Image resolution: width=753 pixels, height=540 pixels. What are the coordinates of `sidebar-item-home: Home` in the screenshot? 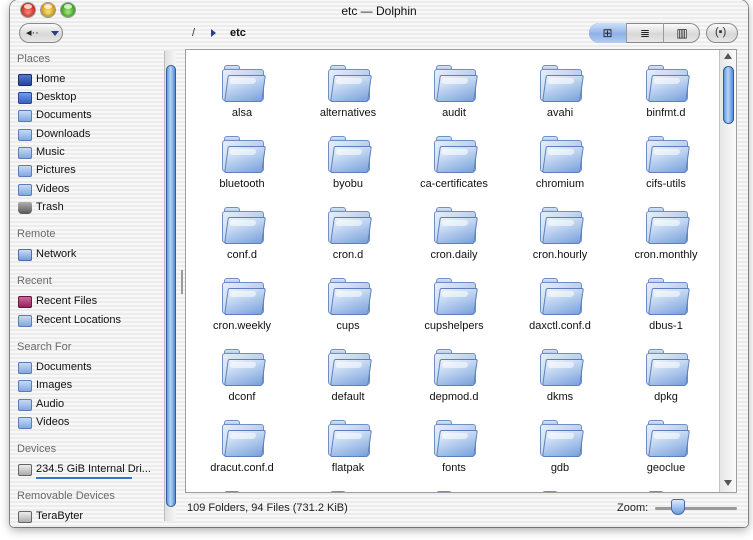 It's located at (90, 80).